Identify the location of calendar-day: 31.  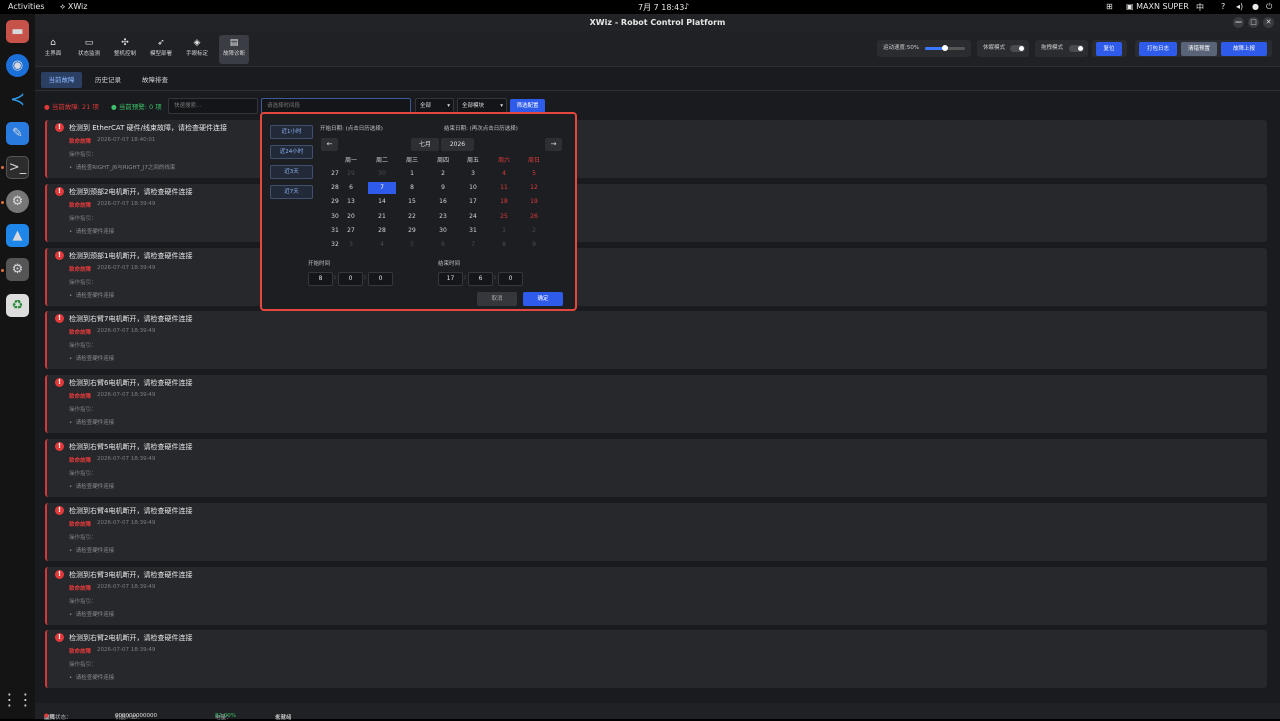
(473, 231).